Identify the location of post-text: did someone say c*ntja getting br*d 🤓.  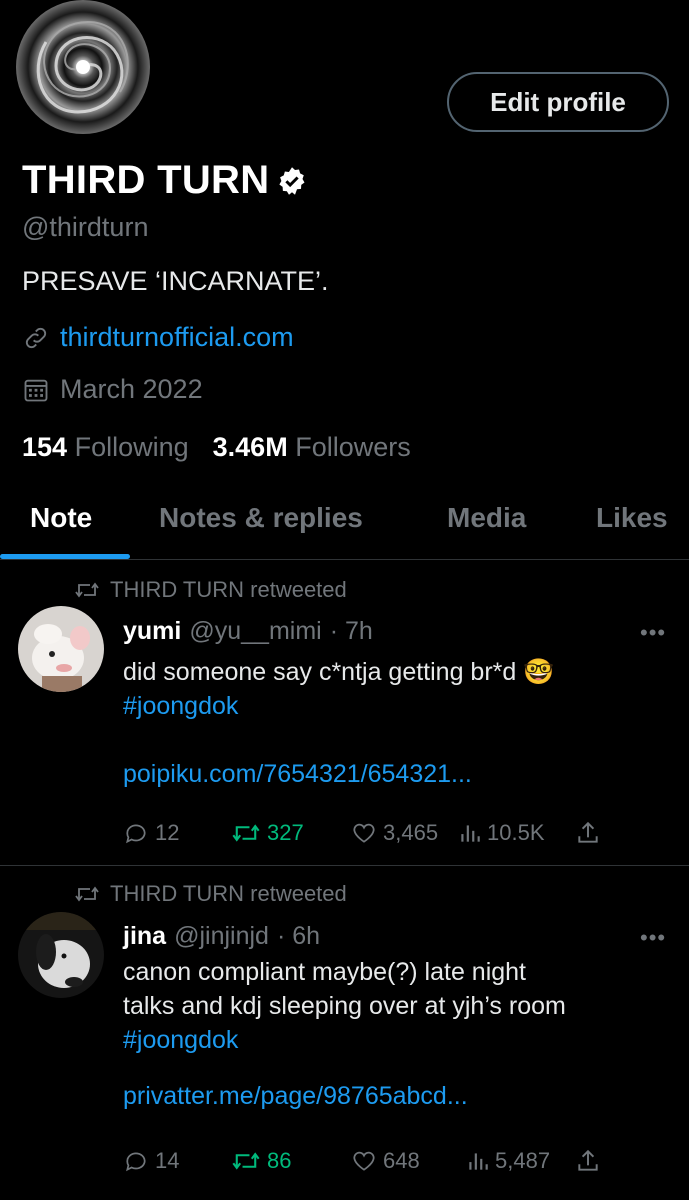
(339, 672).